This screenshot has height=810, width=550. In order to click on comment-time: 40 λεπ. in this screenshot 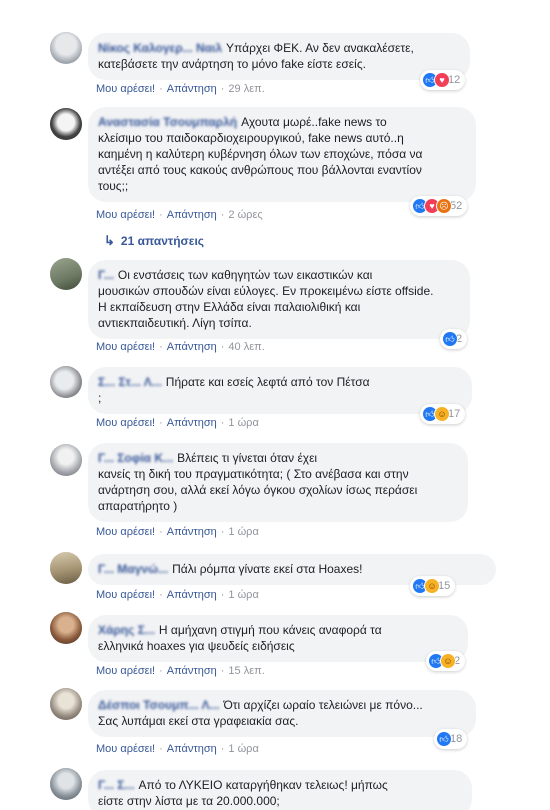, I will do `click(246, 347)`.